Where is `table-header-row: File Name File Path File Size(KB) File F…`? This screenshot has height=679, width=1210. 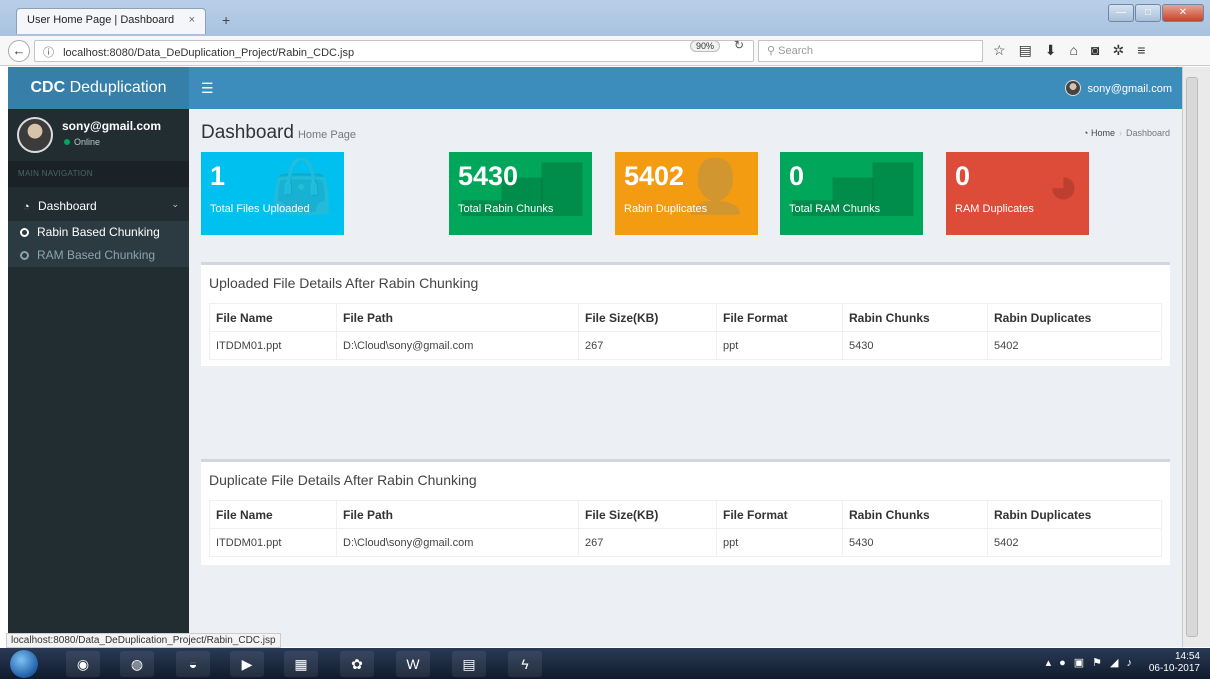 table-header-row: File Name File Path File Size(KB) File F… is located at coordinates (685, 317).